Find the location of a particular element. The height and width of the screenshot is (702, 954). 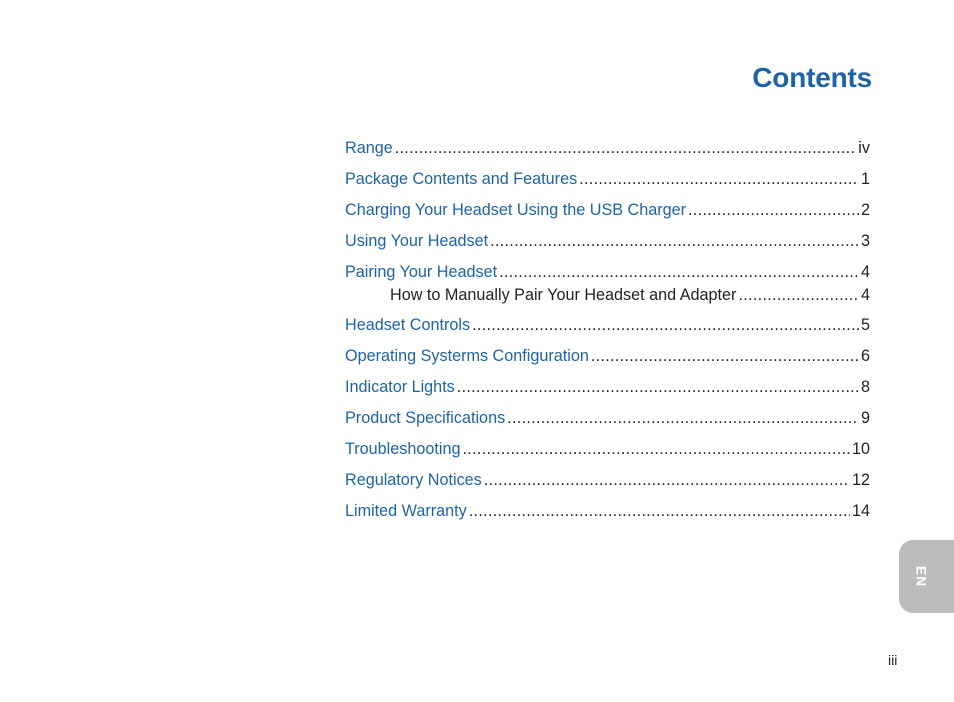

page-number: iii is located at coordinates (893, 660).